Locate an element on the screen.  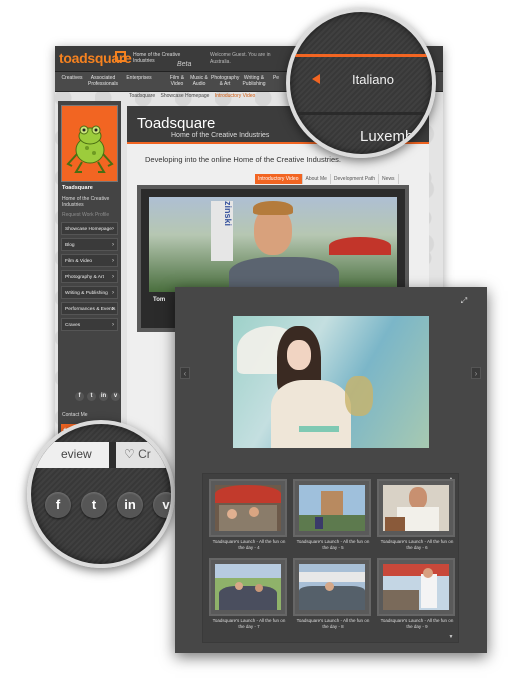
sidebar-item-writing-publishing: Writing & Publishing › is located at coordinates (89, 292).